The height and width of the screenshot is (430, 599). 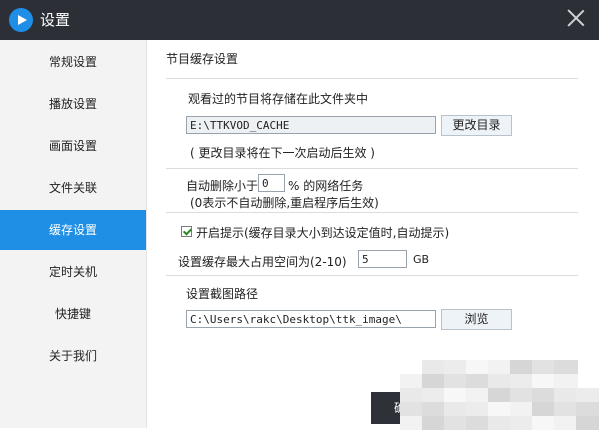 What do you see at coordinates (382, 259) in the screenshot?
I see `max-space-input: 5` at bounding box center [382, 259].